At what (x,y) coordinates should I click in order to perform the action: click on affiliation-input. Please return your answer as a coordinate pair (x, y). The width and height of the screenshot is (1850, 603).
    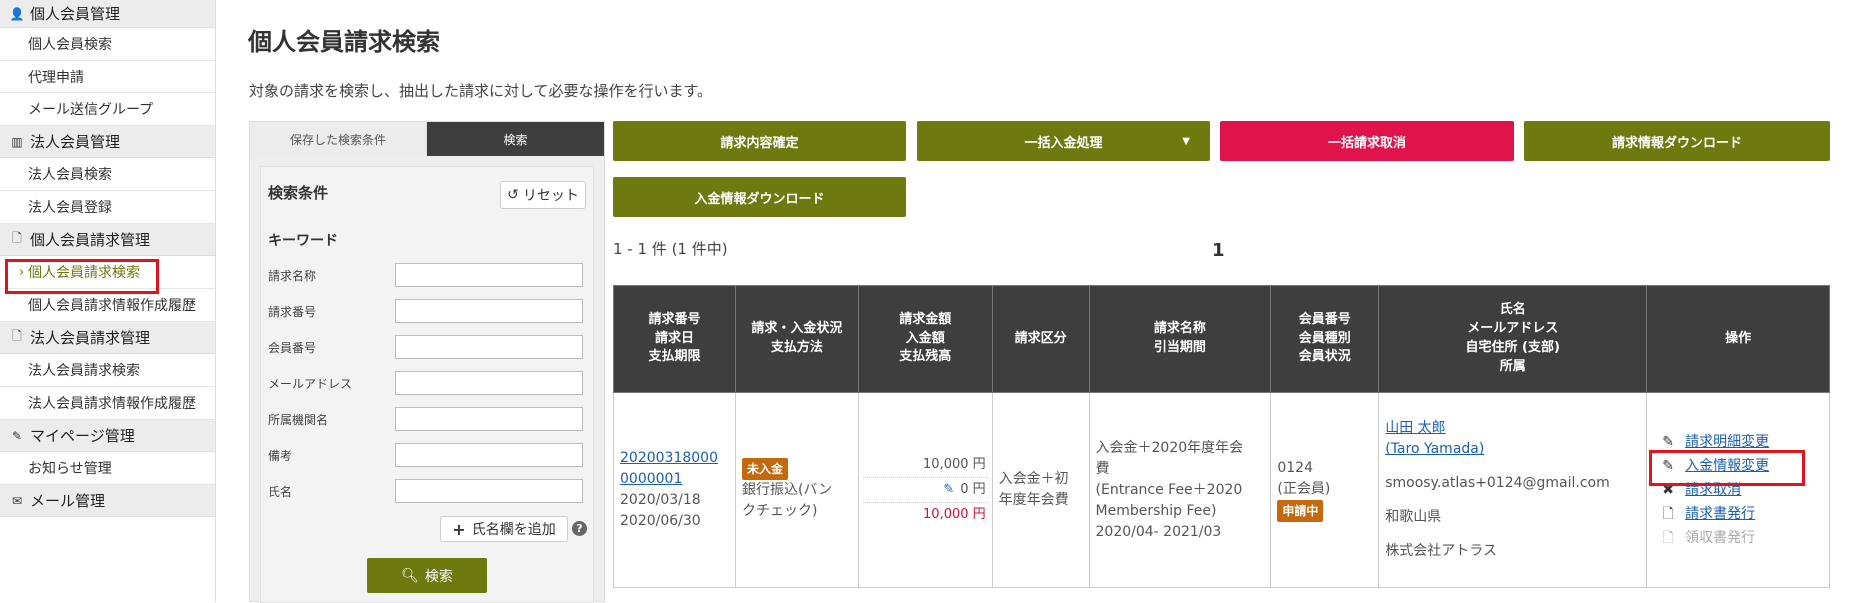
    Looking at the image, I should click on (489, 419).